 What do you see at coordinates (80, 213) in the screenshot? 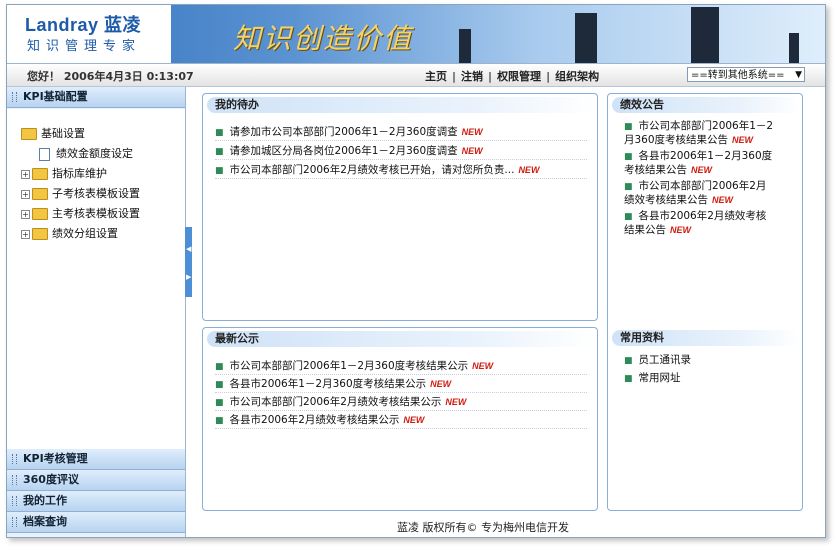
I see `tree-item-main-template: + 主考核表模板设置` at bounding box center [80, 213].